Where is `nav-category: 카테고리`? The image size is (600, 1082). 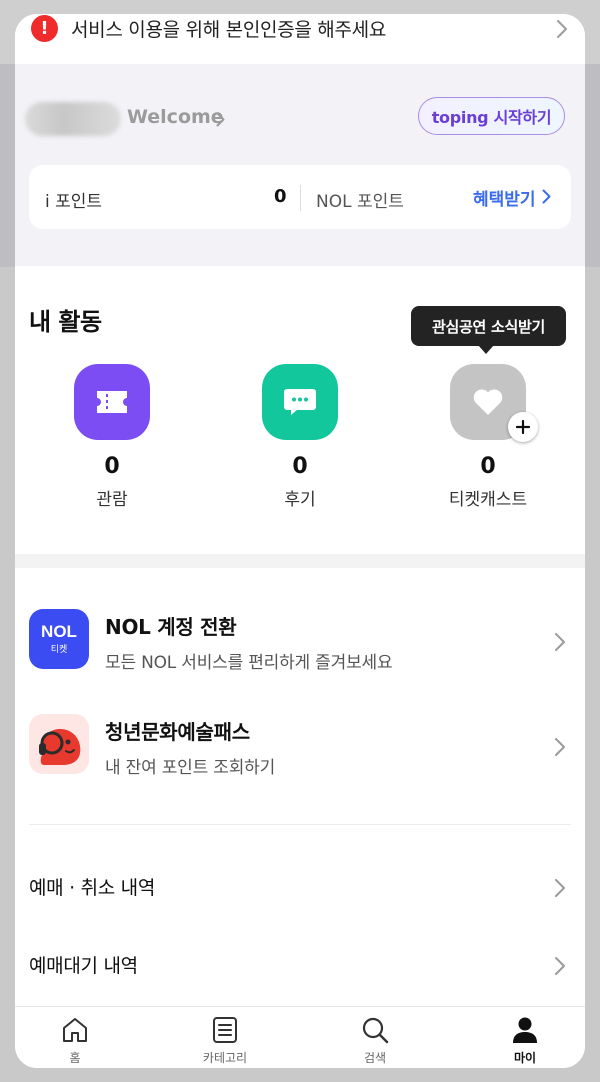 nav-category: 카테고리 is located at coordinates (225, 1040).